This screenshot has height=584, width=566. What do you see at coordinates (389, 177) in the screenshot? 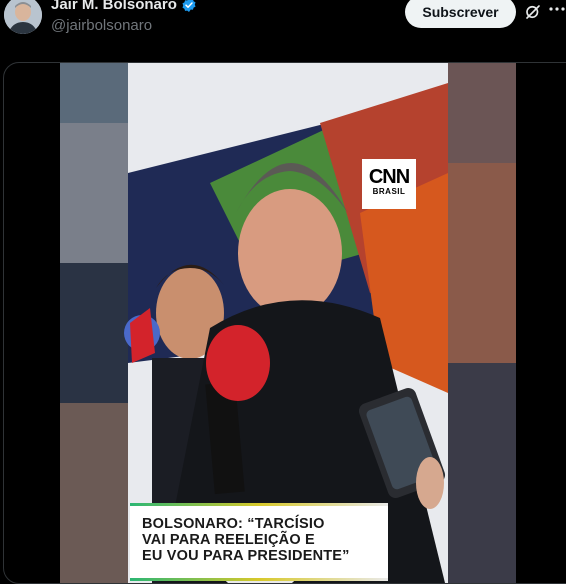
I see `logo-main-text: CNN` at bounding box center [389, 177].